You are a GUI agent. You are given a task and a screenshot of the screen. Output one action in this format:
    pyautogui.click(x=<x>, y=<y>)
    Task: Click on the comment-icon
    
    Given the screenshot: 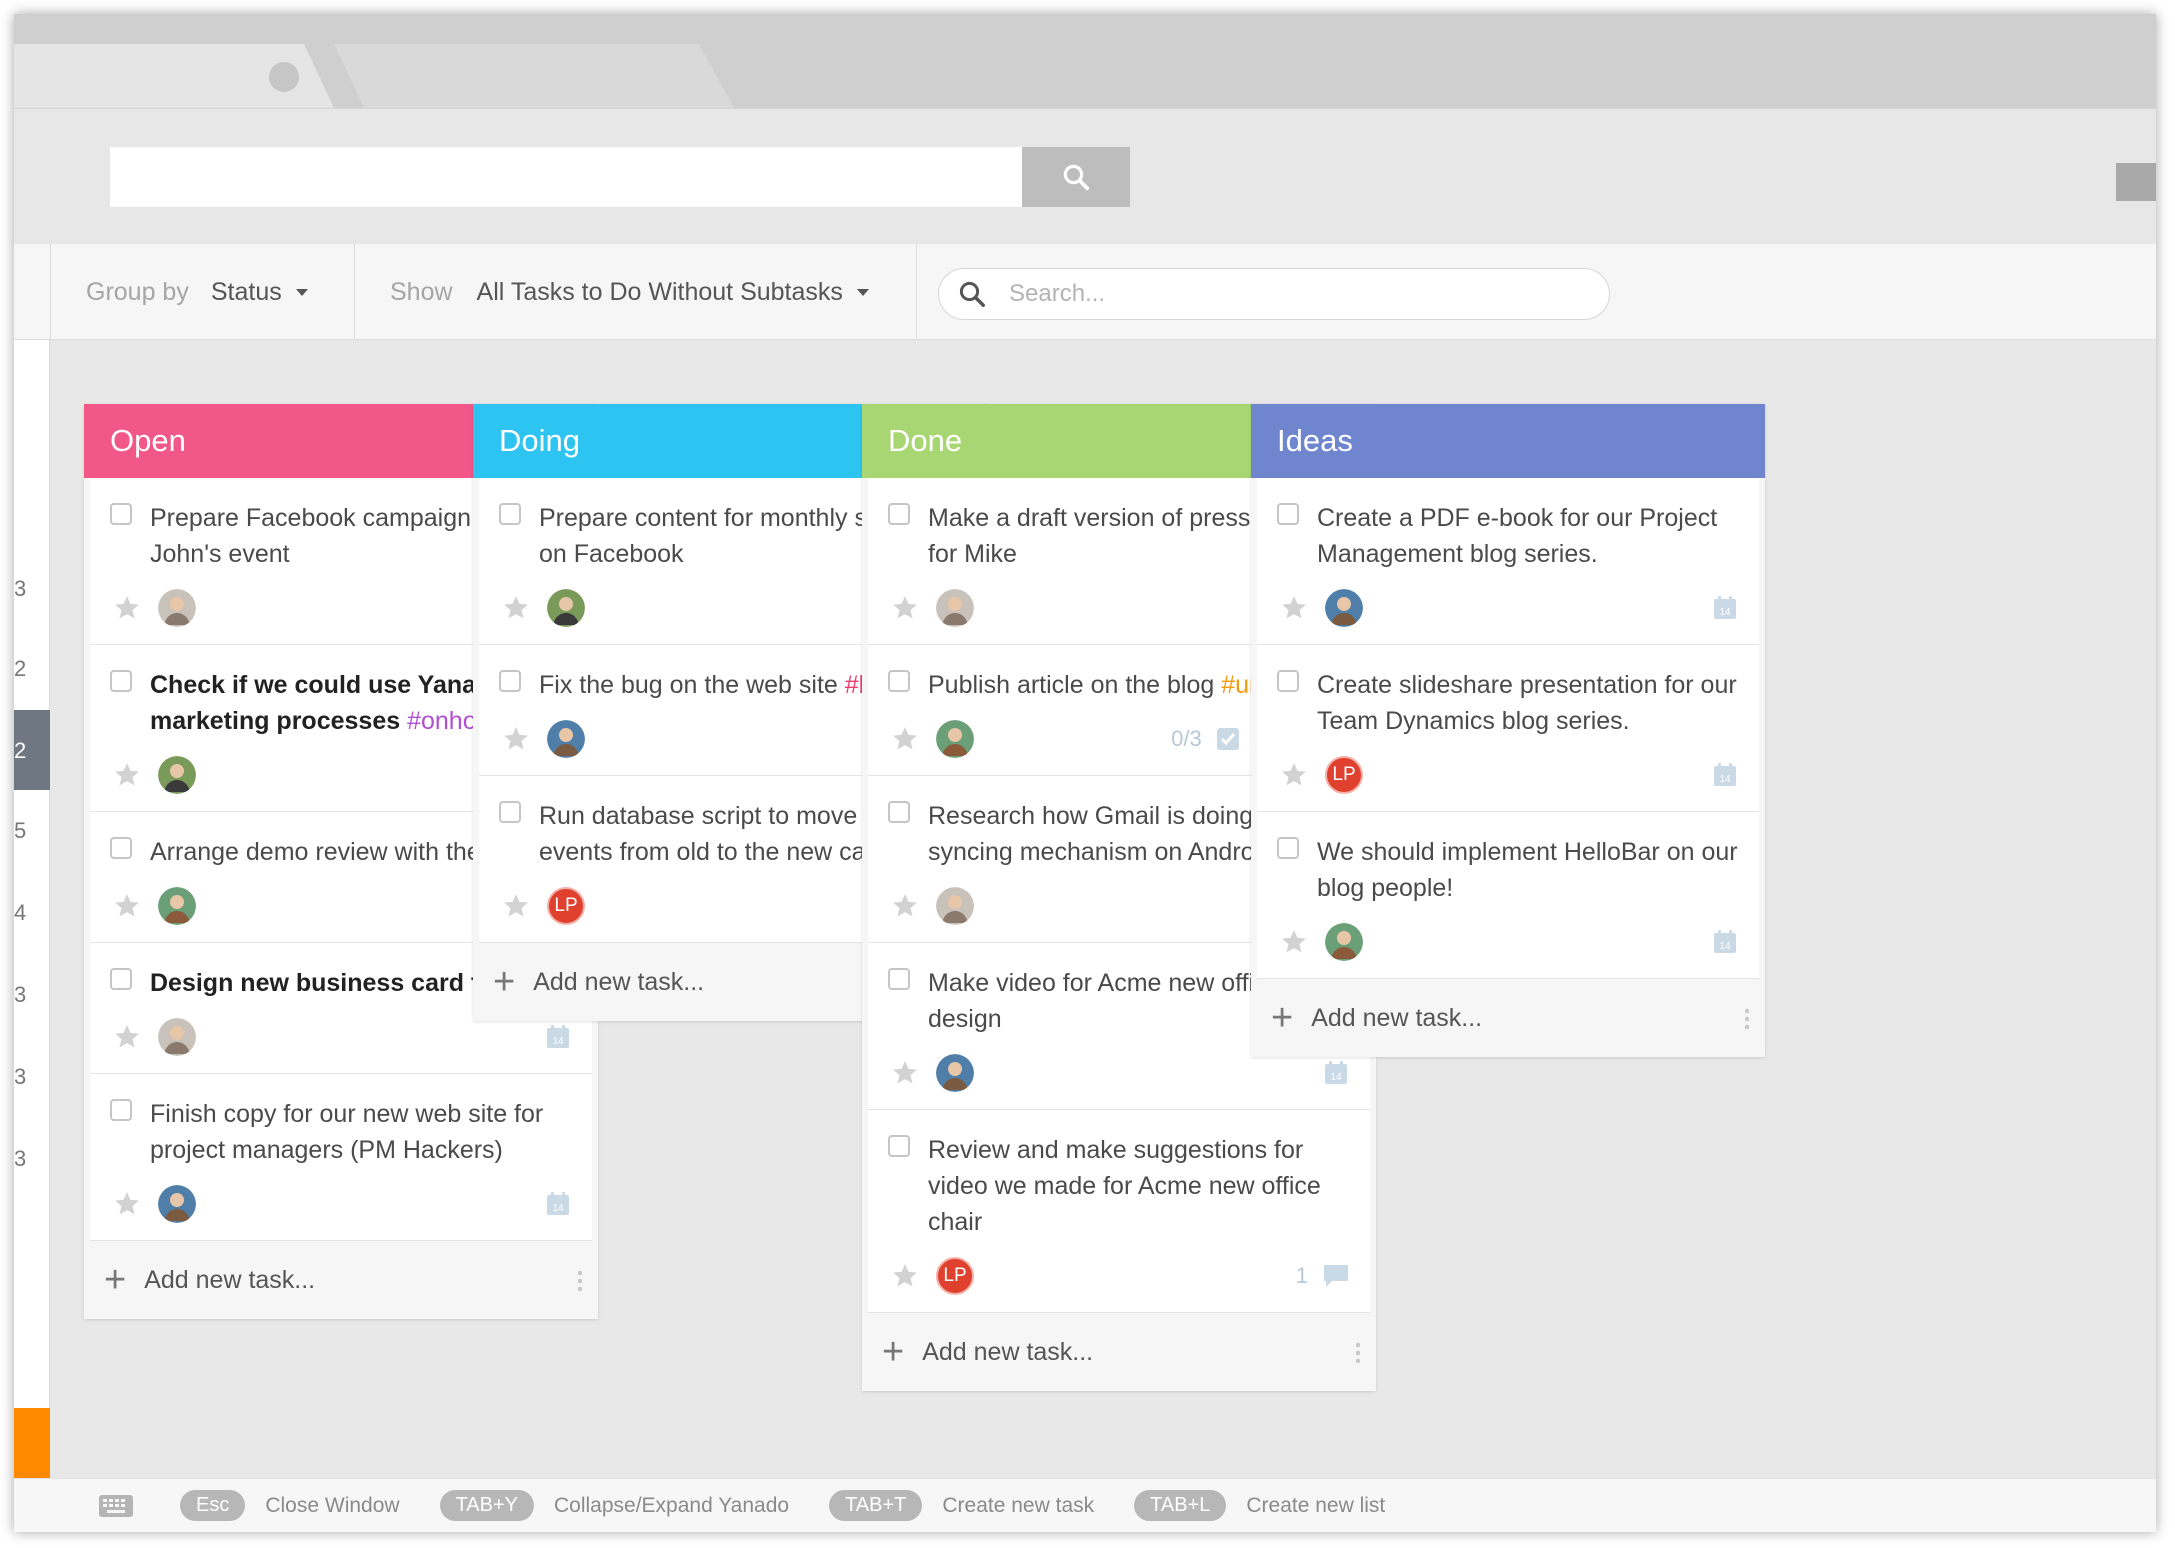 What is the action you would take?
    pyautogui.click(x=1336, y=1276)
    